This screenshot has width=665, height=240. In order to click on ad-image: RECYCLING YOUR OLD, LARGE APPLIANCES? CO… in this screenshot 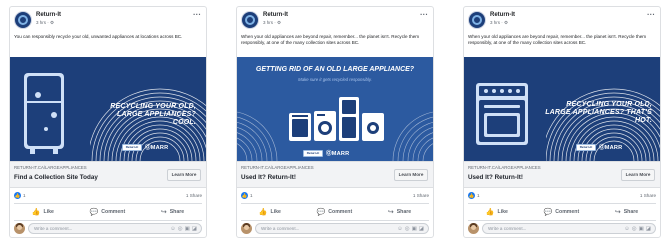, I will do `click(108, 109)`.